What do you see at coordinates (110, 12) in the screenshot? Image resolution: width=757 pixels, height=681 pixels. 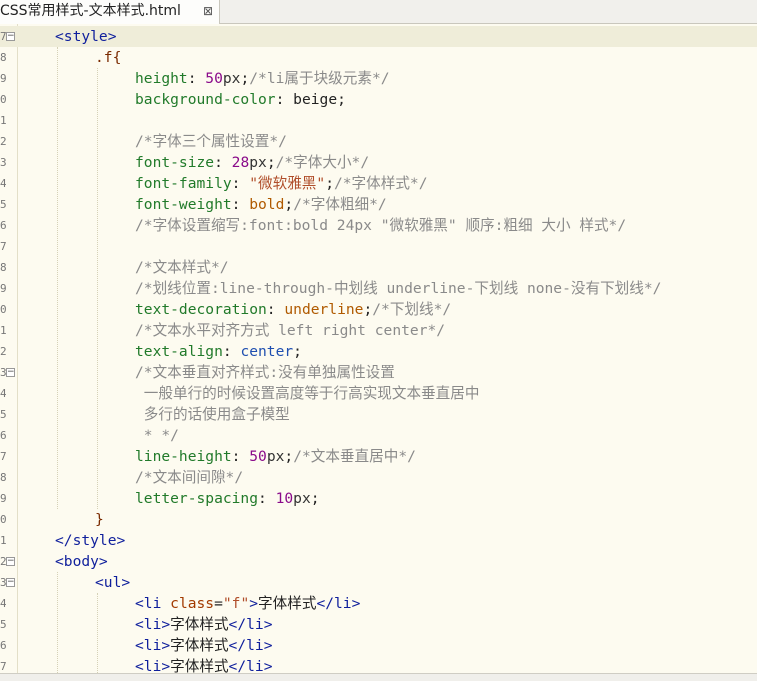 I see `tab-file: CSS常用样式-文本样式.html ⊠` at bounding box center [110, 12].